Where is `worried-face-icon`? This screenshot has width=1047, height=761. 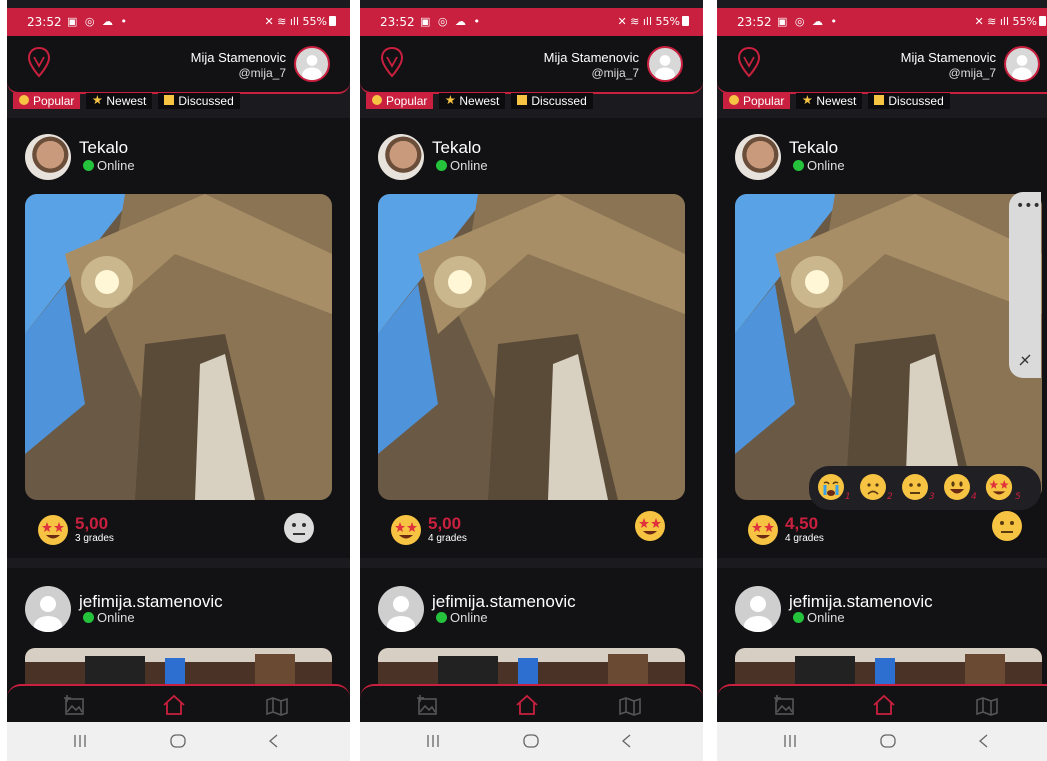
worried-face-icon is located at coordinates (873, 487).